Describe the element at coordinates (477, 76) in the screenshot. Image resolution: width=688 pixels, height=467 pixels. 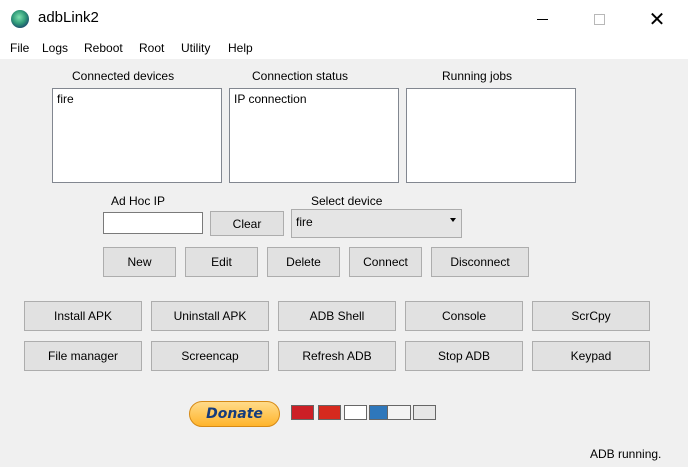
I see `running-jobs-label: Running jobs` at that location.